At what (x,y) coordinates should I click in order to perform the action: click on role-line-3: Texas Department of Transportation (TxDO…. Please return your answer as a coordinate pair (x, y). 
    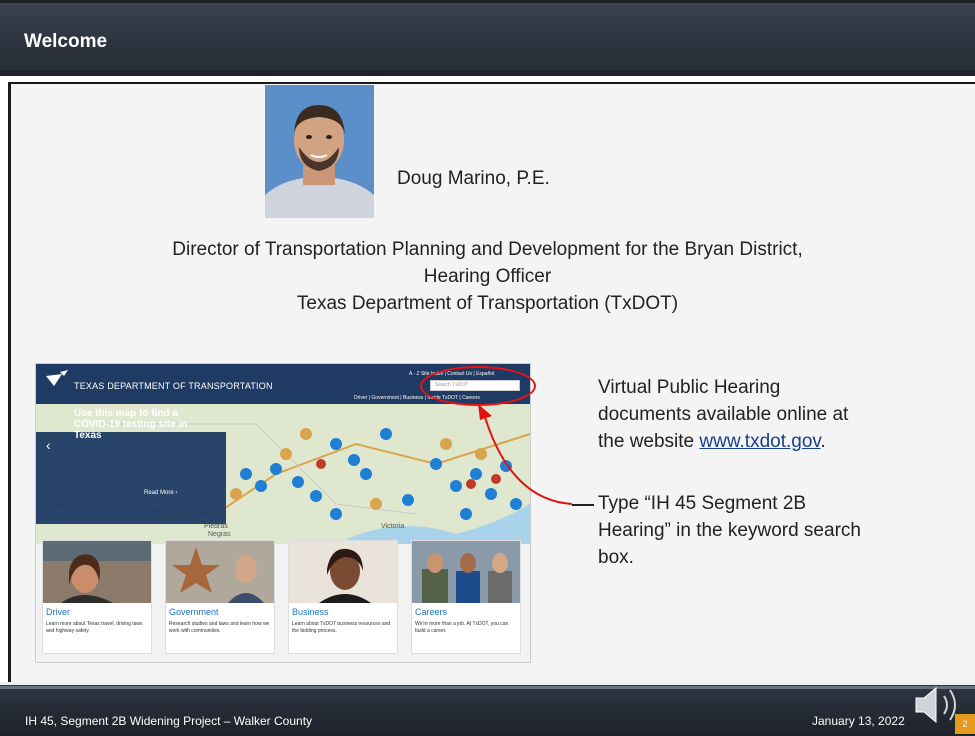
    Looking at the image, I should click on (487, 303).